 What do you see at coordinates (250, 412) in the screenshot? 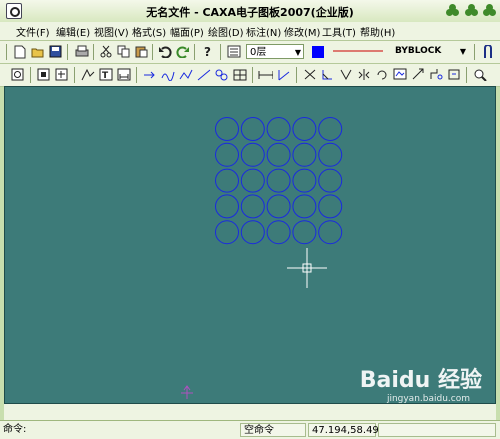
I see `command-area` at bounding box center [250, 412].